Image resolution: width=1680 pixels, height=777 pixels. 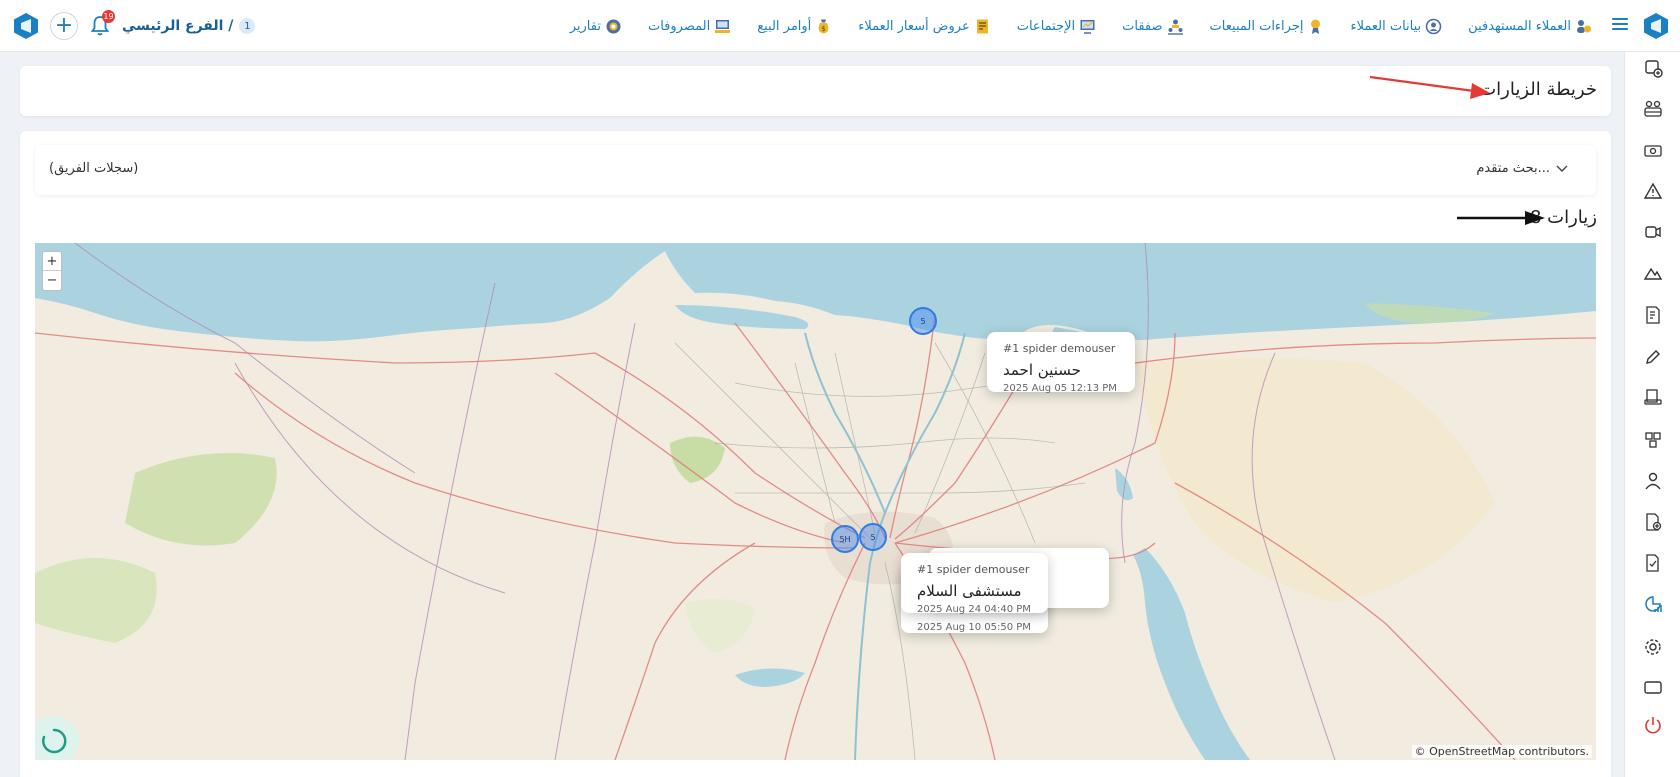 What do you see at coordinates (1653, 232) in the screenshot?
I see `sidebar-video-icon` at bounding box center [1653, 232].